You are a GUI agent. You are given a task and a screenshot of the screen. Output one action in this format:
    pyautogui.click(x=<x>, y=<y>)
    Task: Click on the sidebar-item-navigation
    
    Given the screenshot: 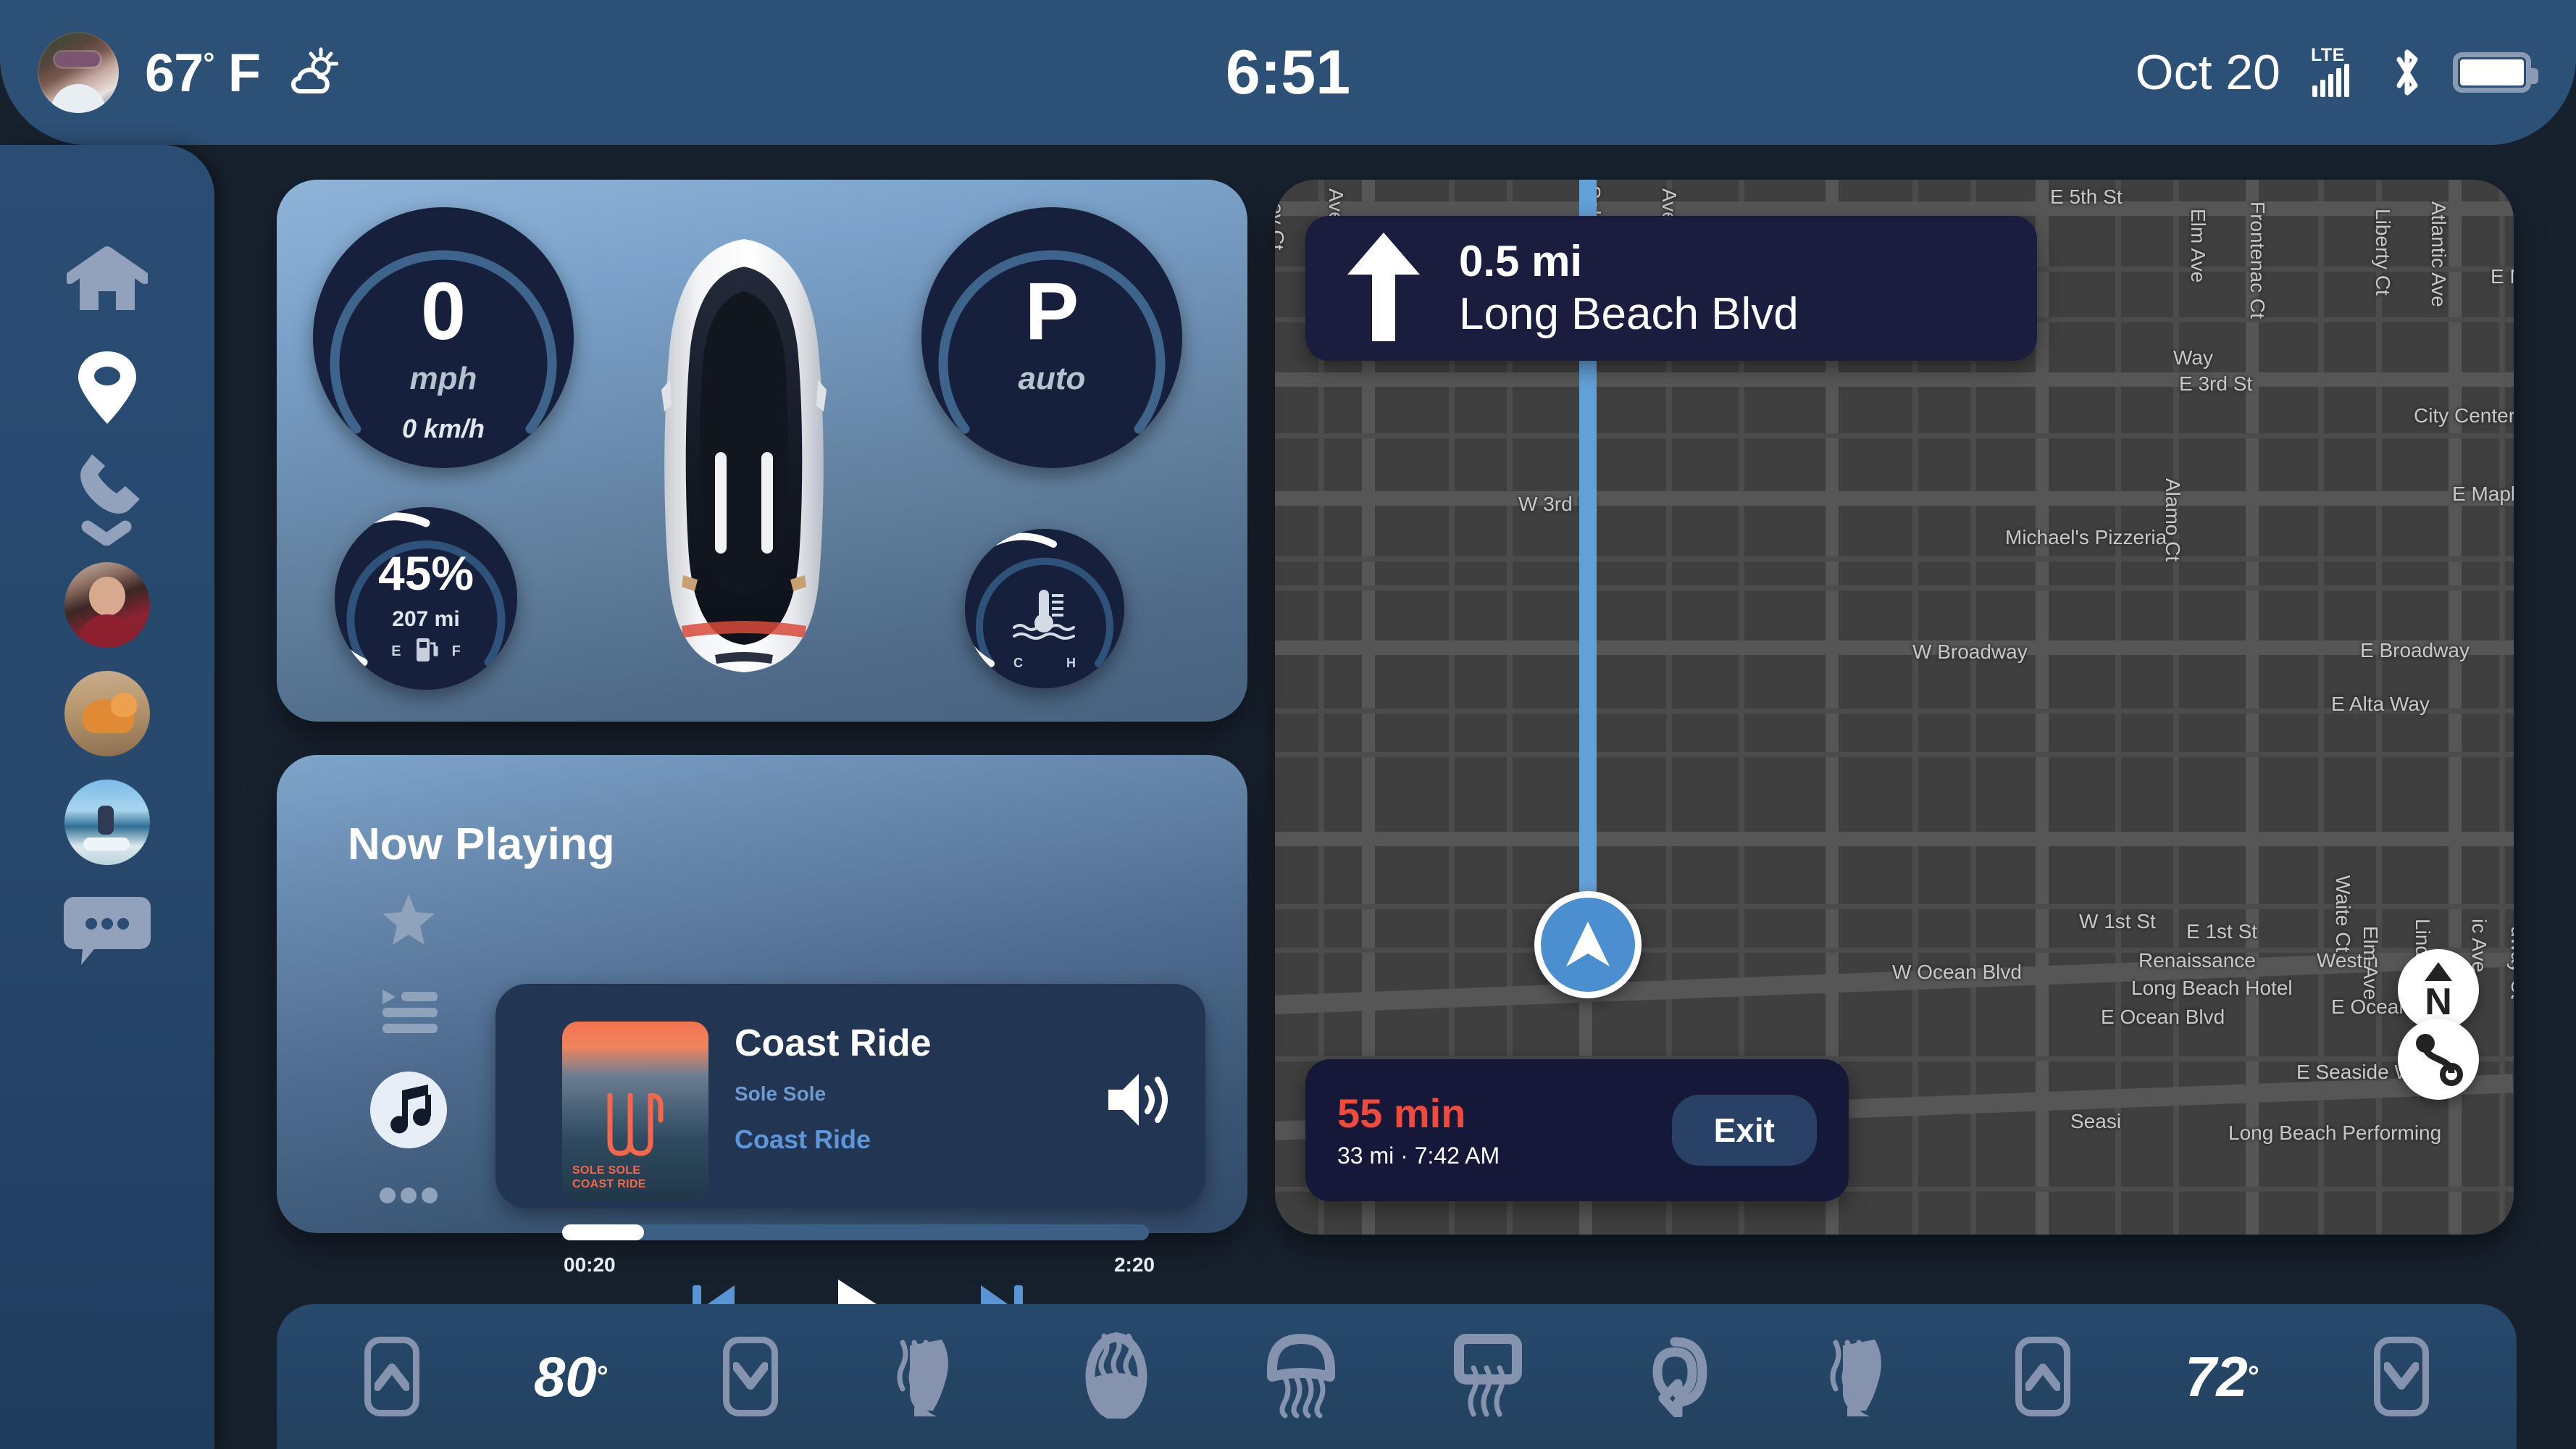 What is the action you would take?
    pyautogui.click(x=107, y=388)
    